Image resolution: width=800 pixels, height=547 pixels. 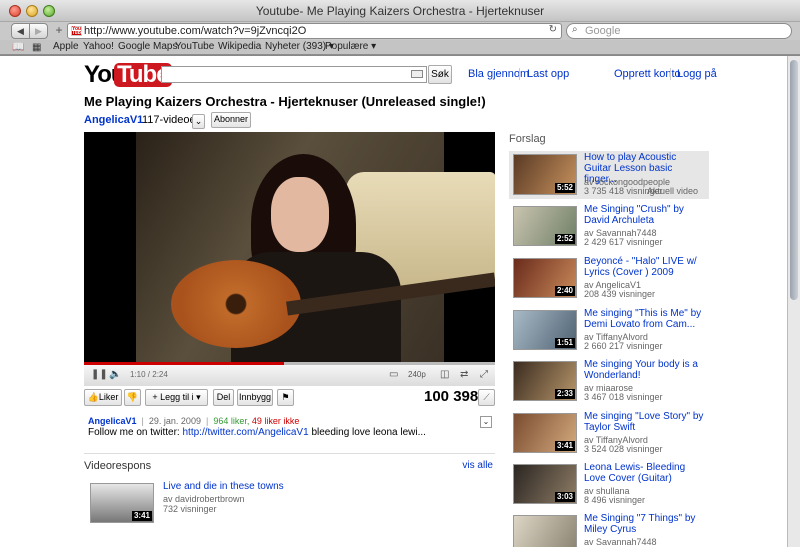 I want to click on suggestion-thumbnail: 1:51, so click(x=545, y=330).